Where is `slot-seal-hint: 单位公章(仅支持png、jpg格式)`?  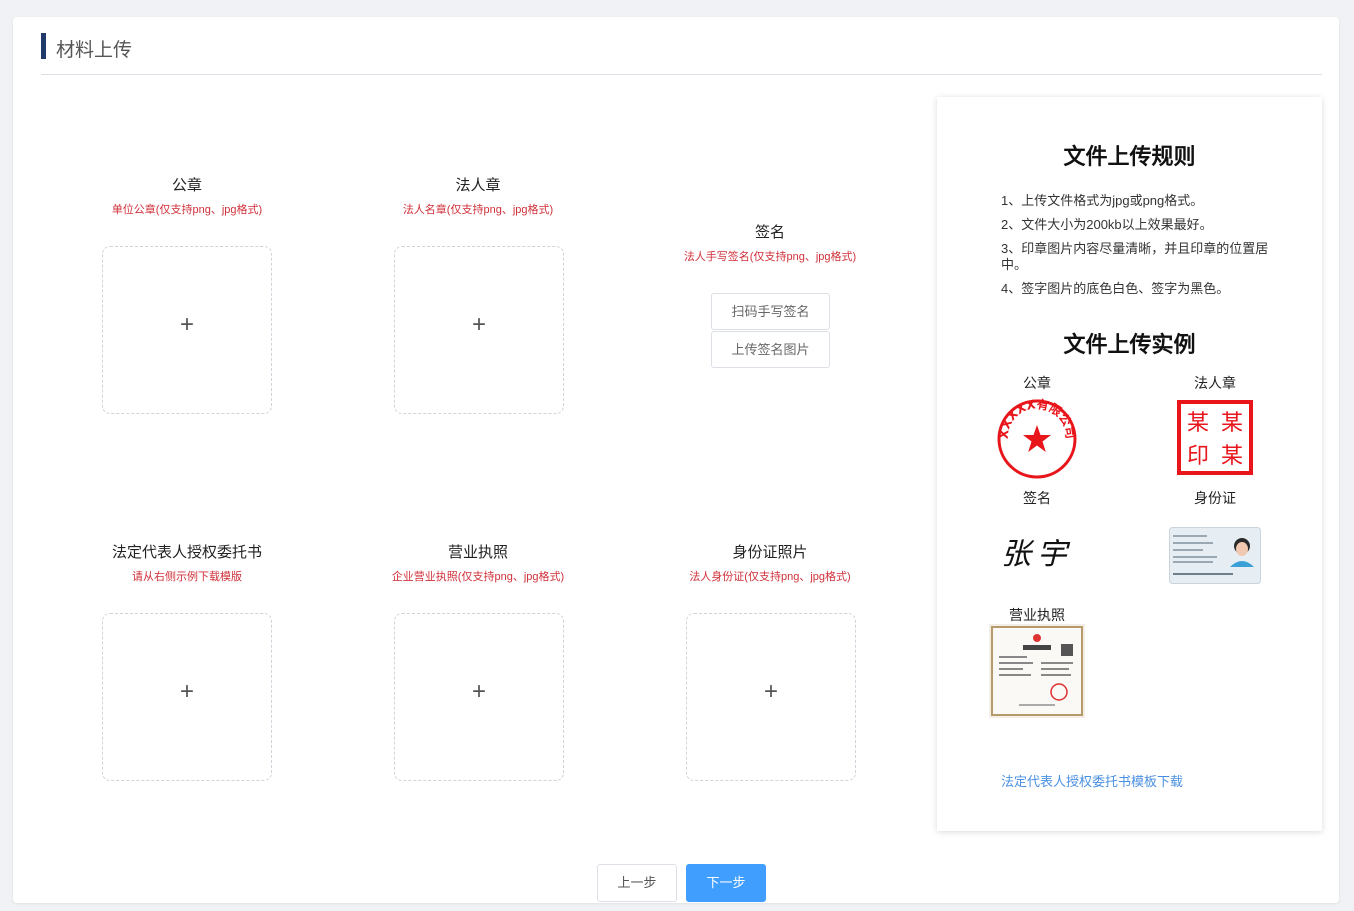 slot-seal-hint: 单位公章(仅支持png、jpg格式) is located at coordinates (187, 210).